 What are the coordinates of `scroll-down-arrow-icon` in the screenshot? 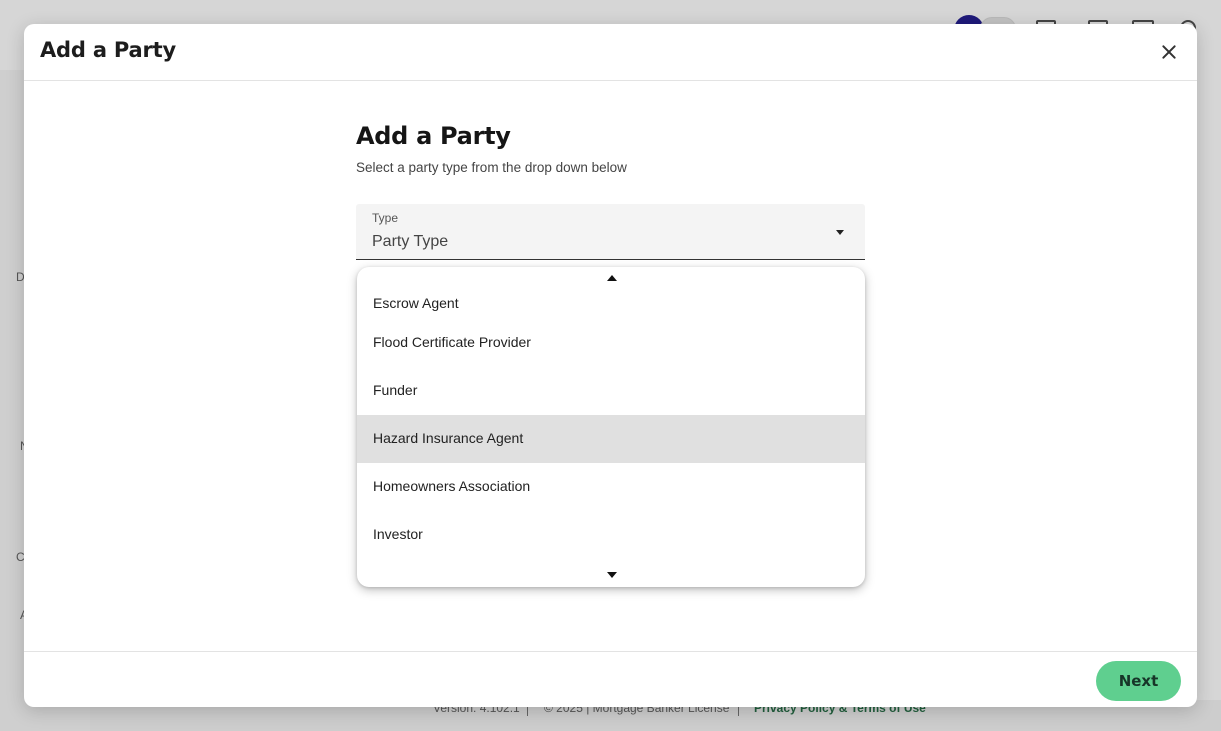 It's located at (612, 575).